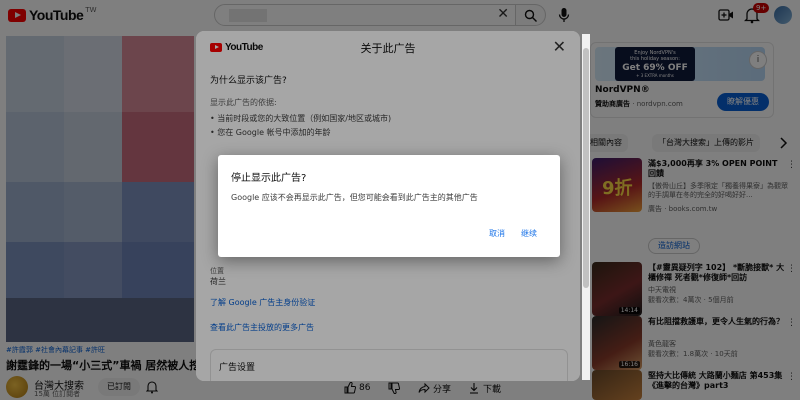  I want to click on panel-scrollbar, so click(586, 207).